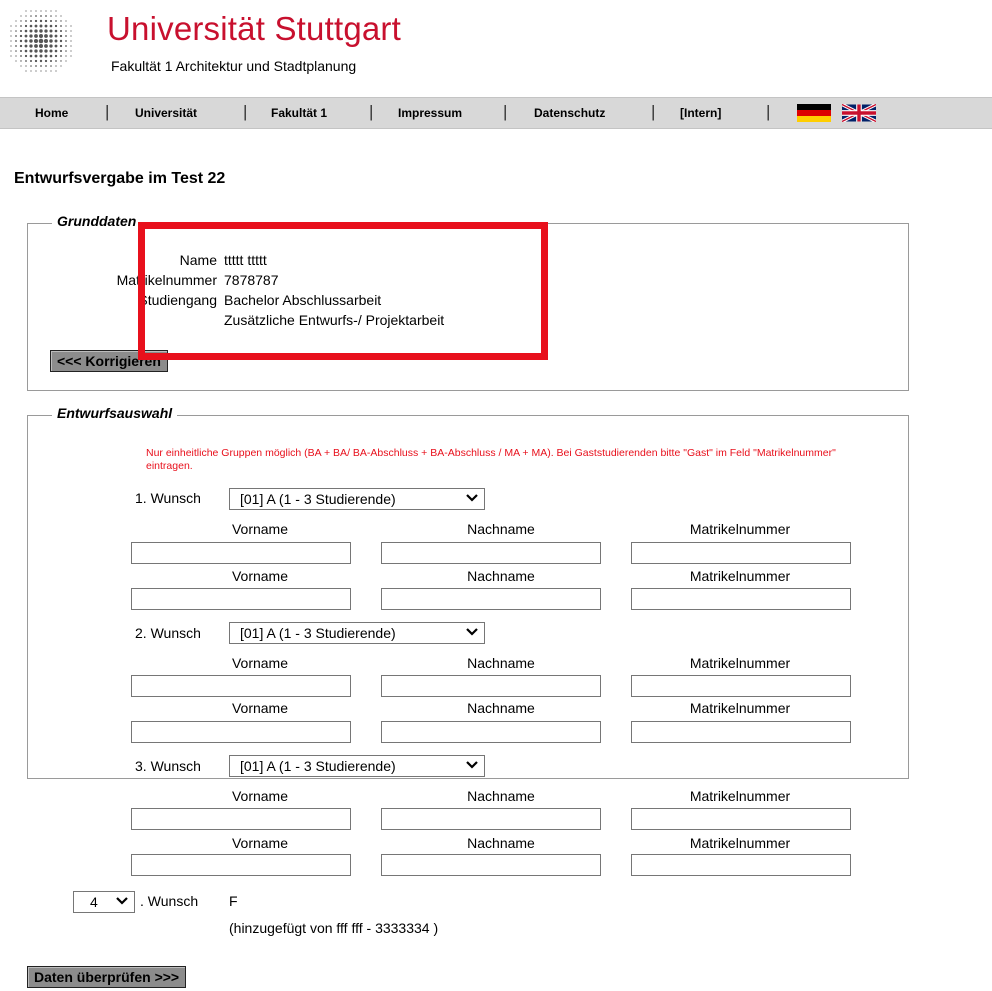 This screenshot has width=992, height=991. I want to click on wish-3-selected: [01] A (1 - 3 Studierende), so click(318, 766).